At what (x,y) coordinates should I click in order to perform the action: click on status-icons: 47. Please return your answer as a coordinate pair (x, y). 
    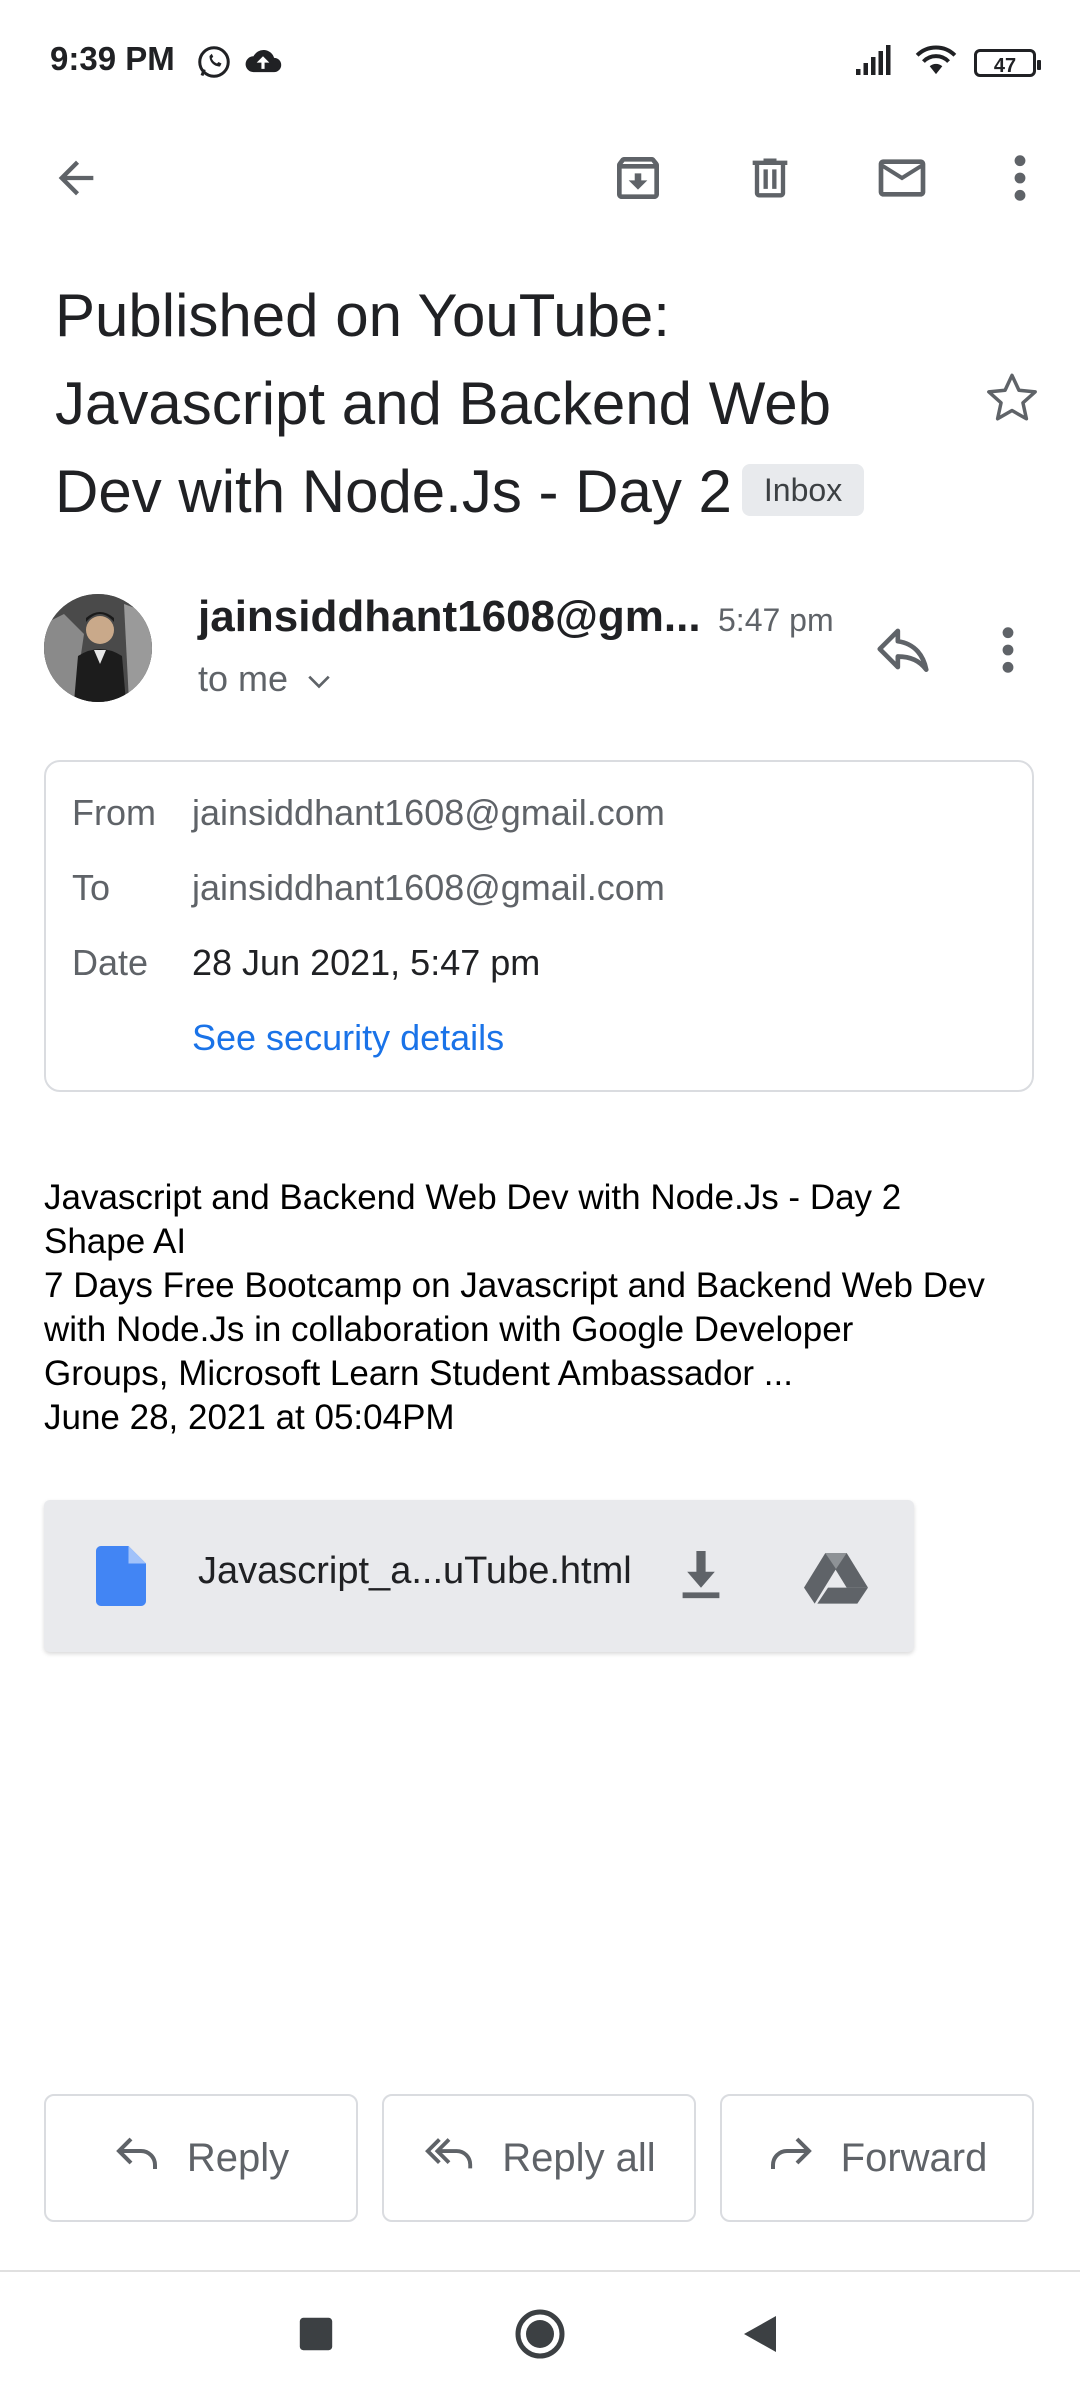
    Looking at the image, I should click on (948, 62).